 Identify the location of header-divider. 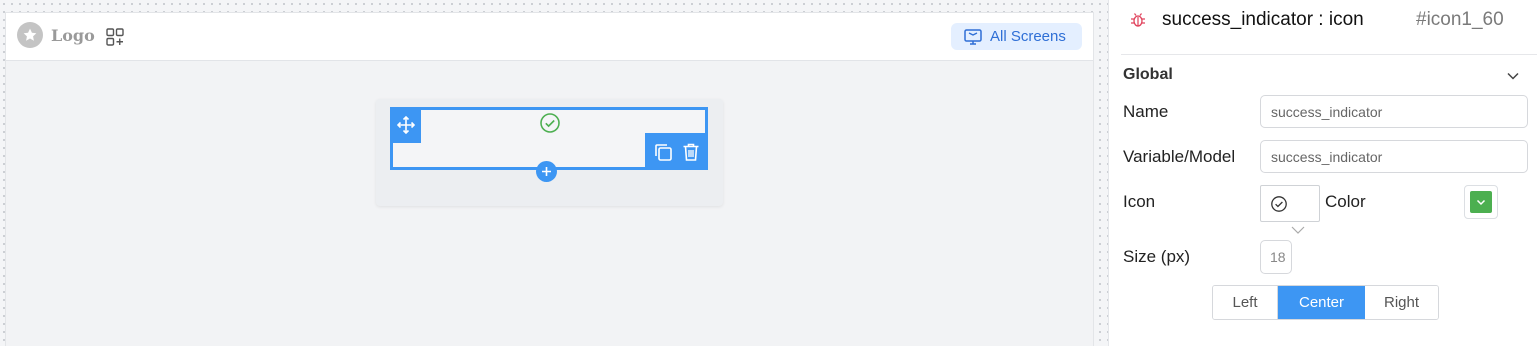
(1329, 54).